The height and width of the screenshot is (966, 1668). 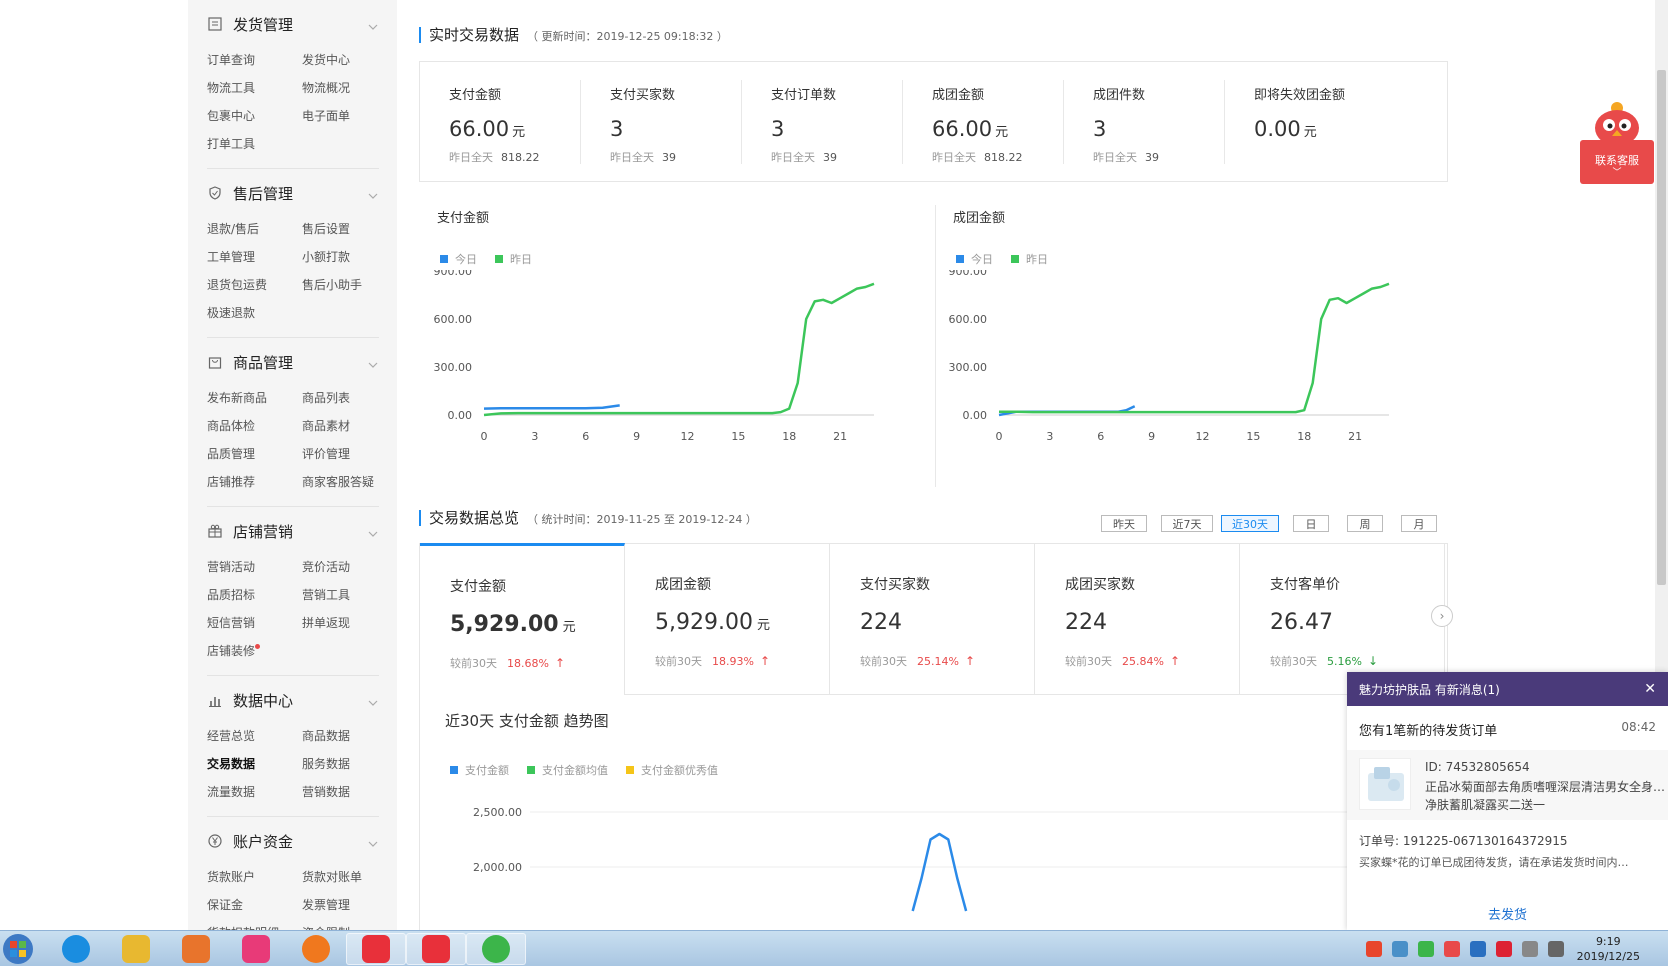 I want to click on sidebar-section-header: 售后管理, so click(x=293, y=192).